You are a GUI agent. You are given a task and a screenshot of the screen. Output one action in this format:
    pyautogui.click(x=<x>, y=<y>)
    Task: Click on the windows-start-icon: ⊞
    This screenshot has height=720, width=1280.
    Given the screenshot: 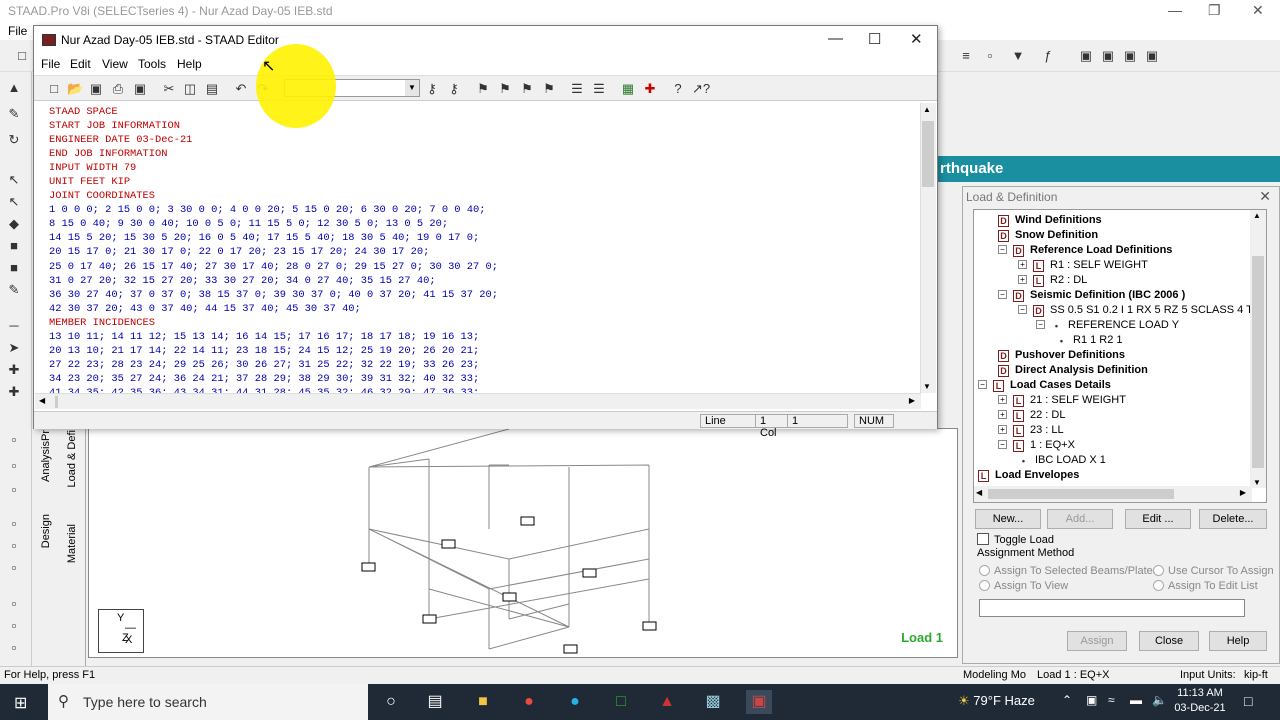 What is the action you would take?
    pyautogui.click(x=20, y=703)
    